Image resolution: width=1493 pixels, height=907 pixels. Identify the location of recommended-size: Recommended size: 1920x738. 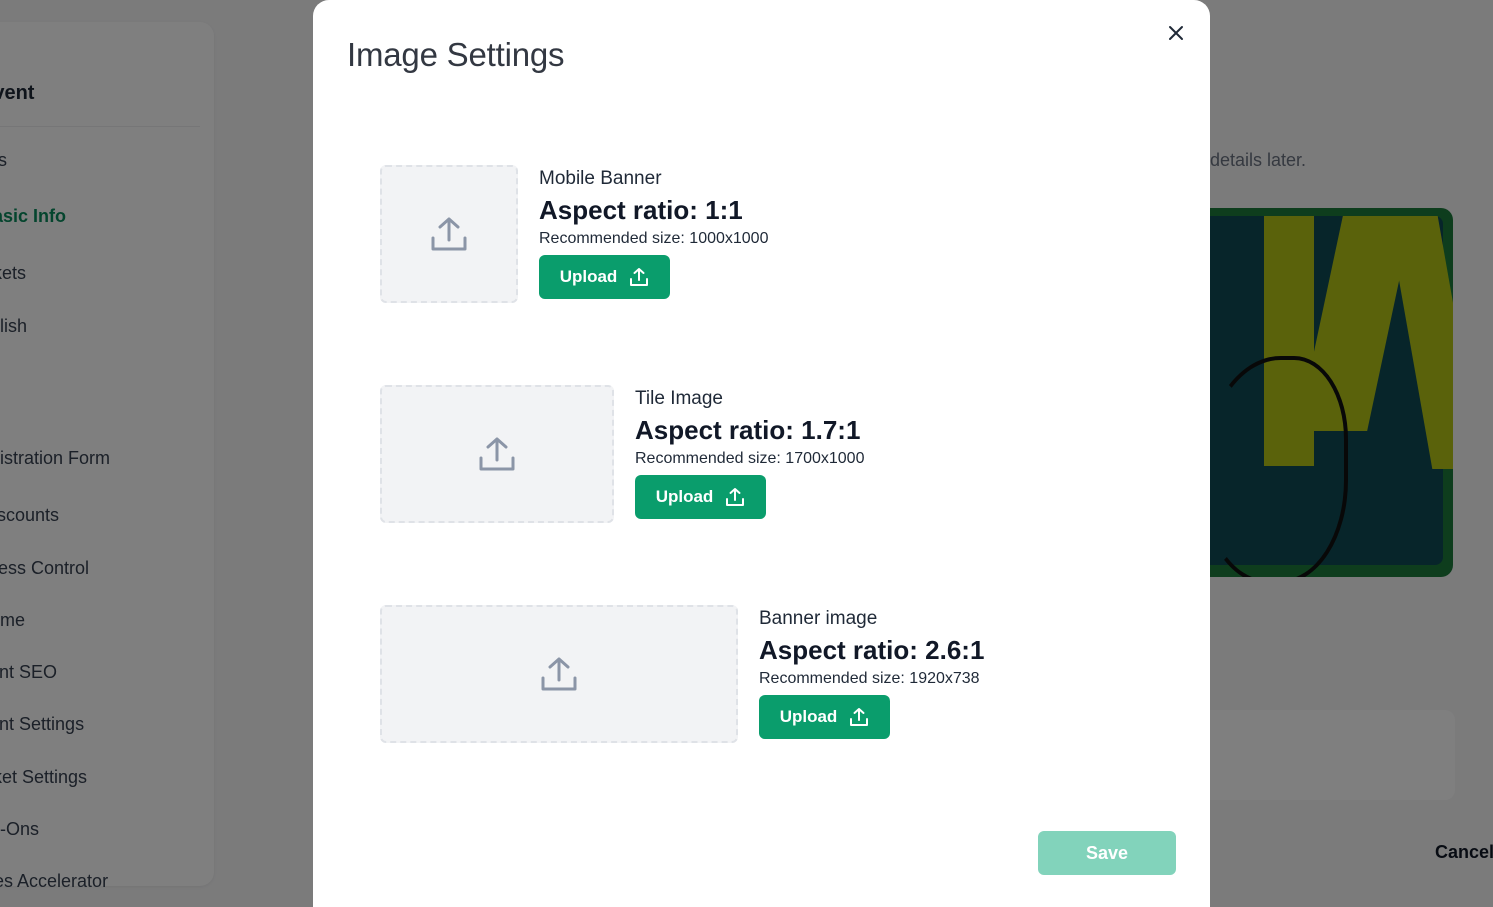
(869, 678).